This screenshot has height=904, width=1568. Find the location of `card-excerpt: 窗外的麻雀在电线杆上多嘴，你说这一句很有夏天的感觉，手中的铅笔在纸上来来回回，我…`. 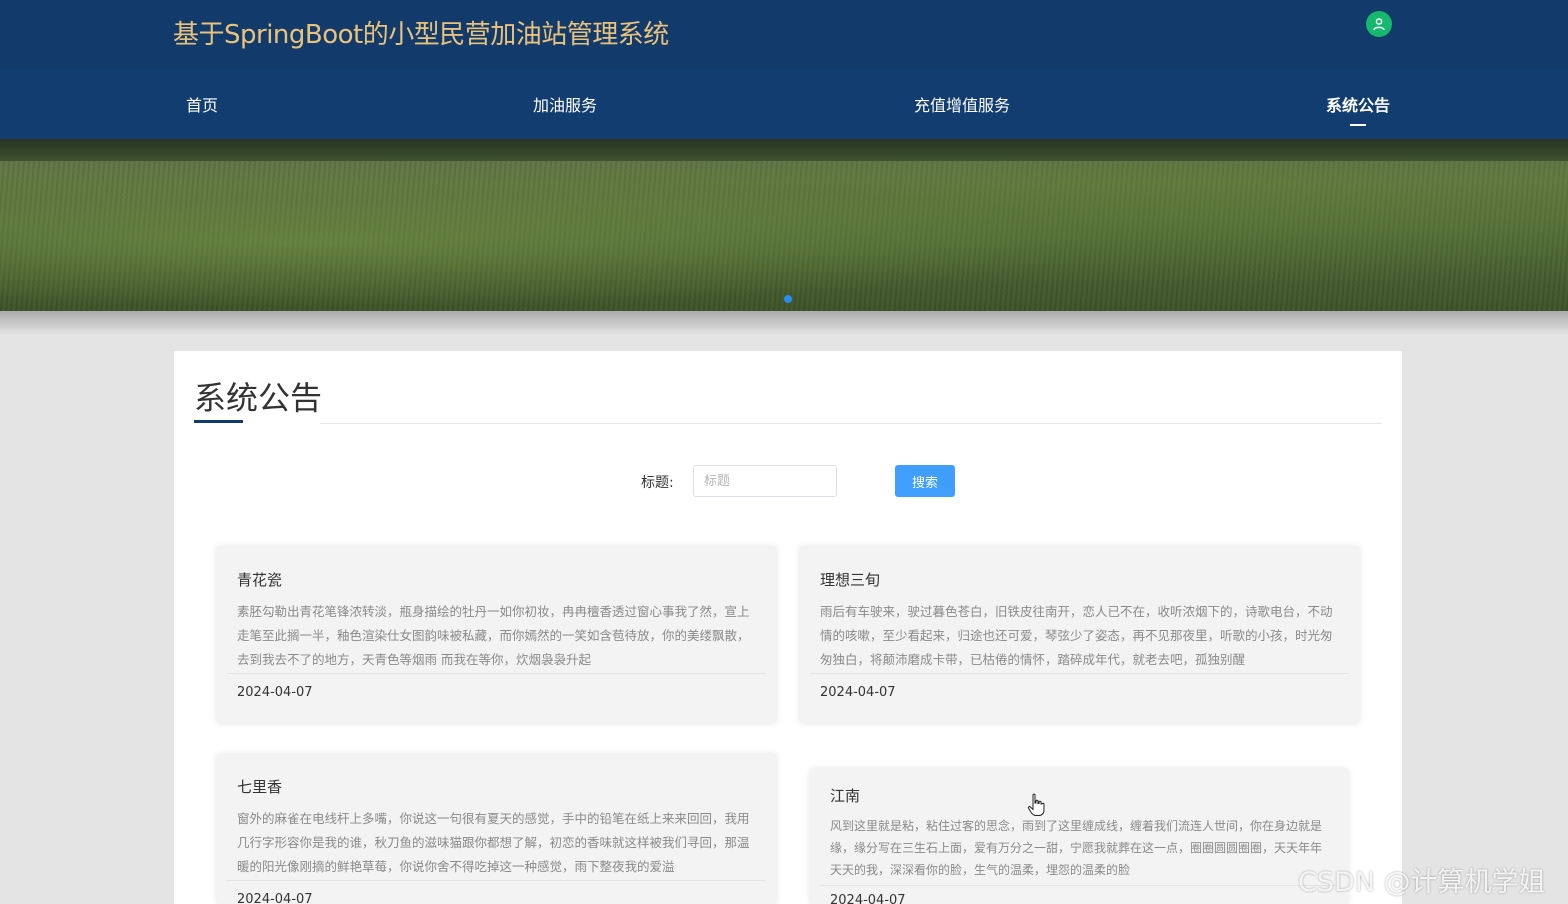

card-excerpt: 窗外的麻雀在电线杆上多嘴，你说这一句很有夏天的感觉，手中的铅笔在纸上来来回回，我… is located at coordinates (493, 842).